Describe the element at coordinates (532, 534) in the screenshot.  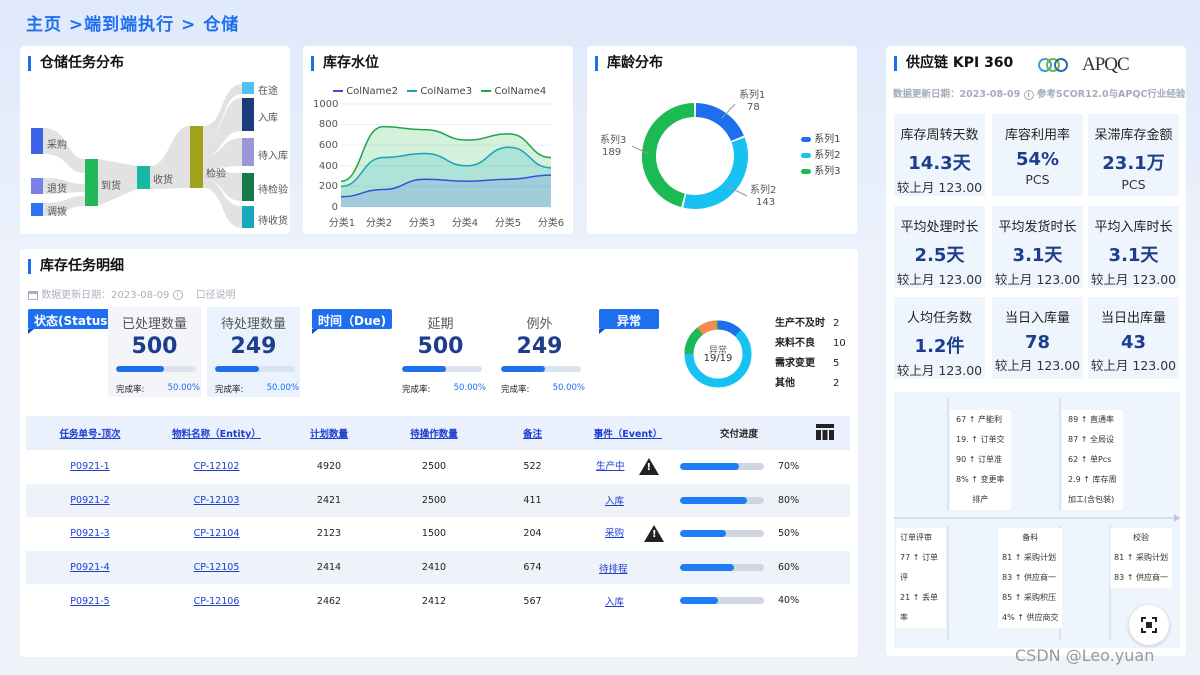
I see `note-cell: 204` at that location.